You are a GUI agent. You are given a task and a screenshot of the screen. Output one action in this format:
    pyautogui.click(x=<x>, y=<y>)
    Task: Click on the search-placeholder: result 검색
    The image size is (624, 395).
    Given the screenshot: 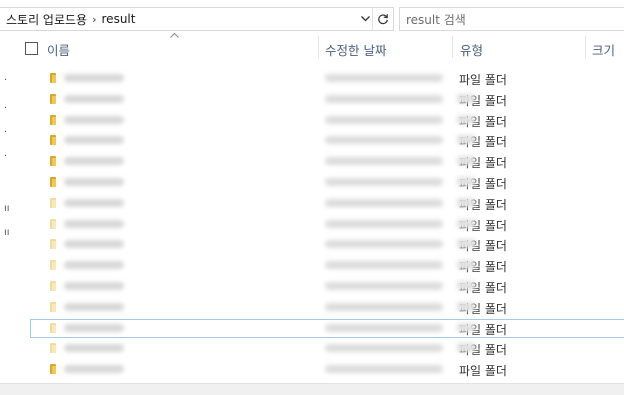 What is the action you would take?
    pyautogui.click(x=436, y=19)
    